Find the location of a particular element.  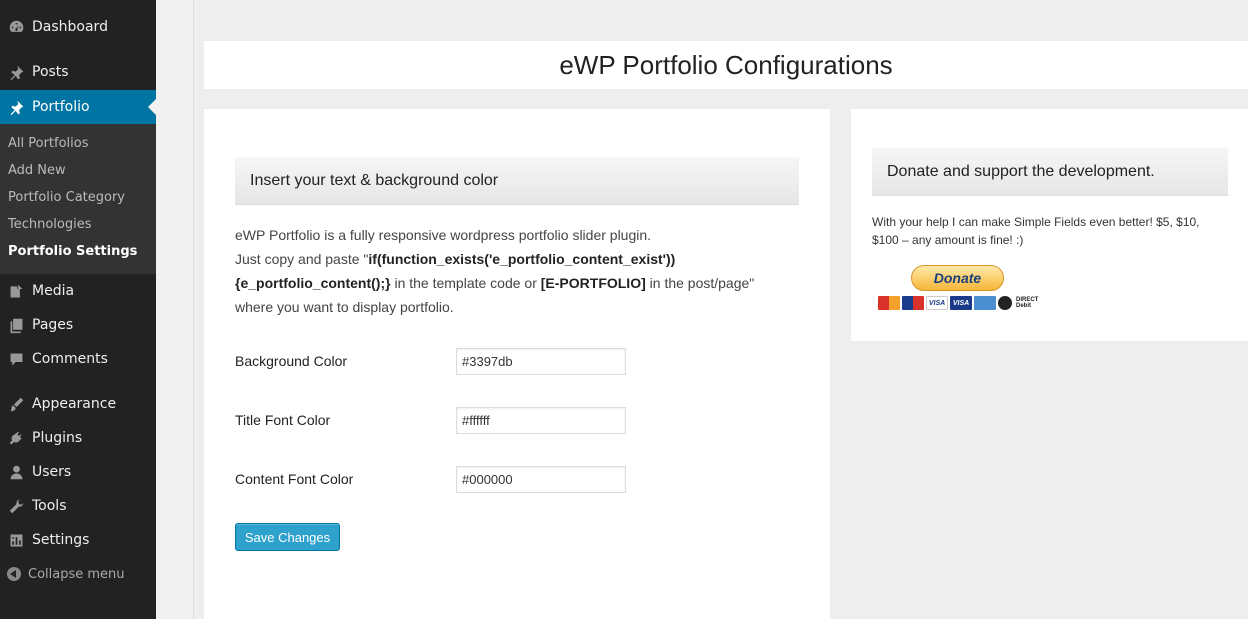

sidebar-item-label: Settings is located at coordinates (61, 540).